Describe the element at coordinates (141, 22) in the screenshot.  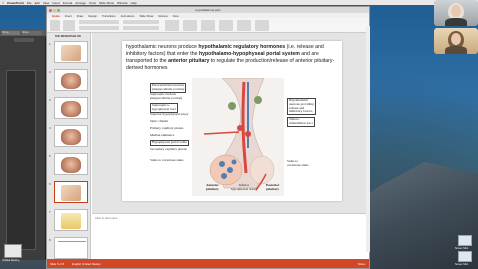
I see `paragraph-buttons` at that location.